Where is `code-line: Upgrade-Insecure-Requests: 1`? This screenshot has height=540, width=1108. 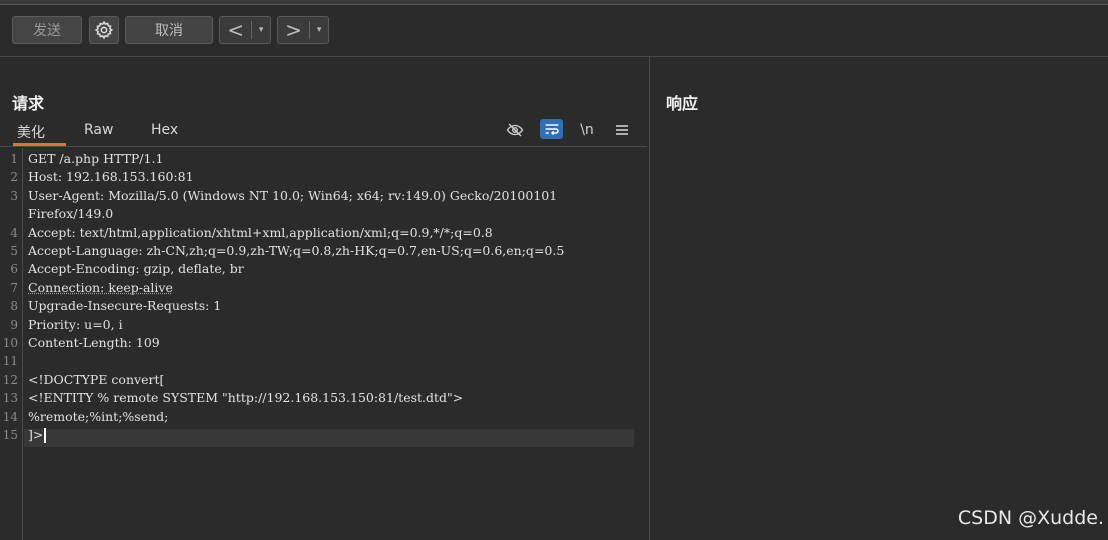 code-line: Upgrade-Insecure-Requests: 1 is located at coordinates (125, 306).